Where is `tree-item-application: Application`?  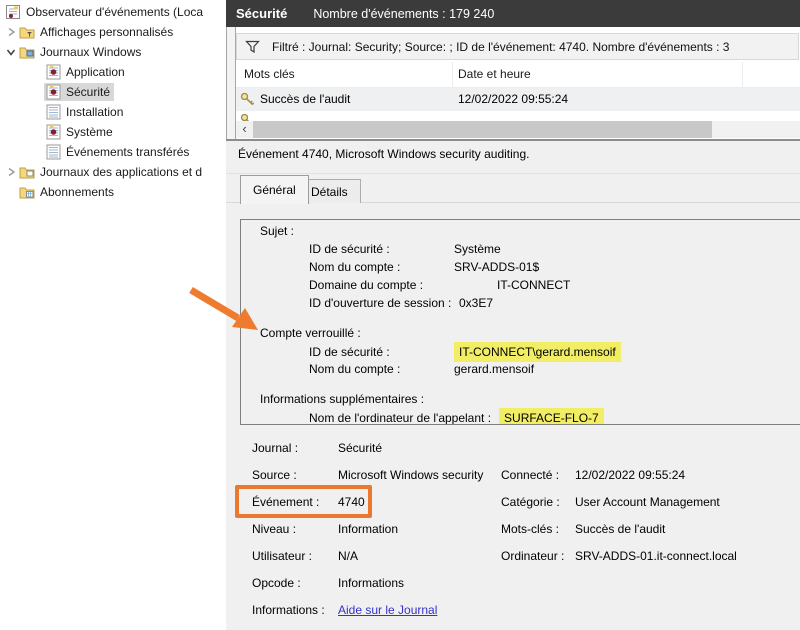
tree-item-application: Application is located at coordinates (113, 72).